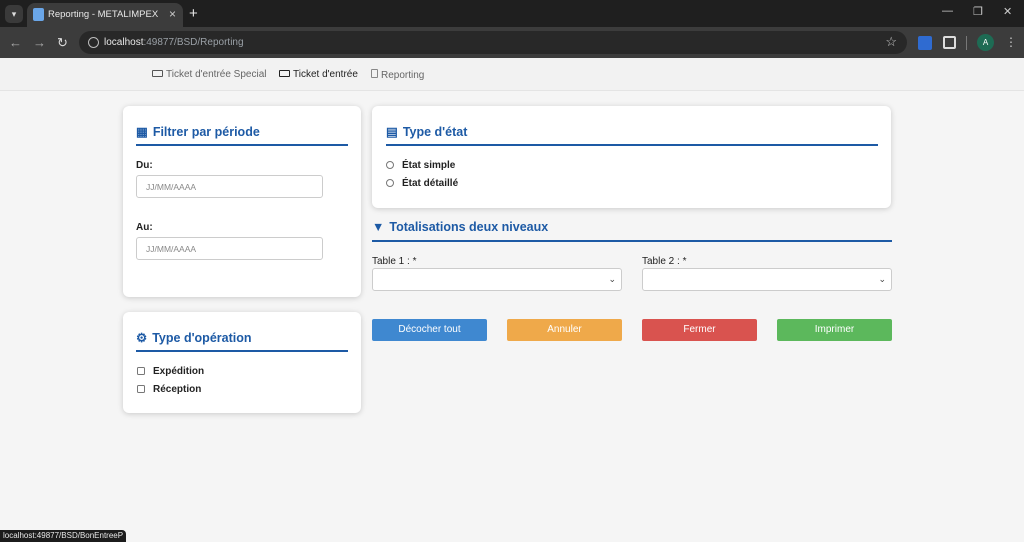 The image size is (1024, 542). Describe the element at coordinates (891, 42) in the screenshot. I see `bookmark-star-icon: ☆` at that location.